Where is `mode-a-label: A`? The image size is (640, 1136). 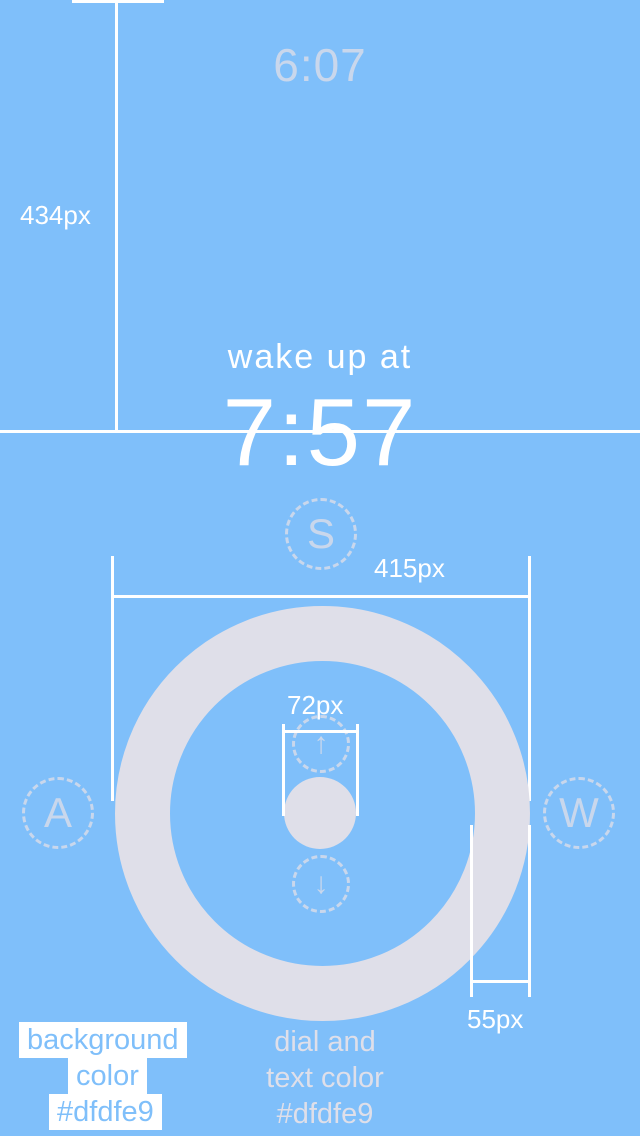
mode-a-label: A is located at coordinates (57, 812).